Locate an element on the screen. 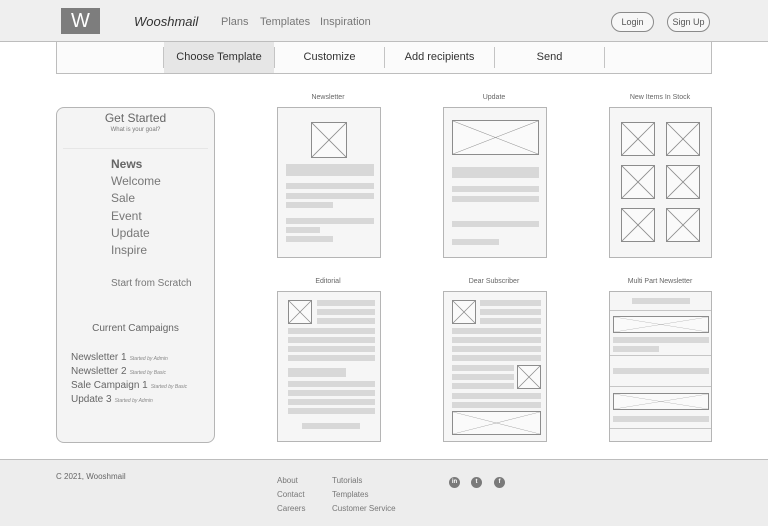 Image resolution: width=768 pixels, height=526 pixels. footer-link-about: About is located at coordinates (287, 480).